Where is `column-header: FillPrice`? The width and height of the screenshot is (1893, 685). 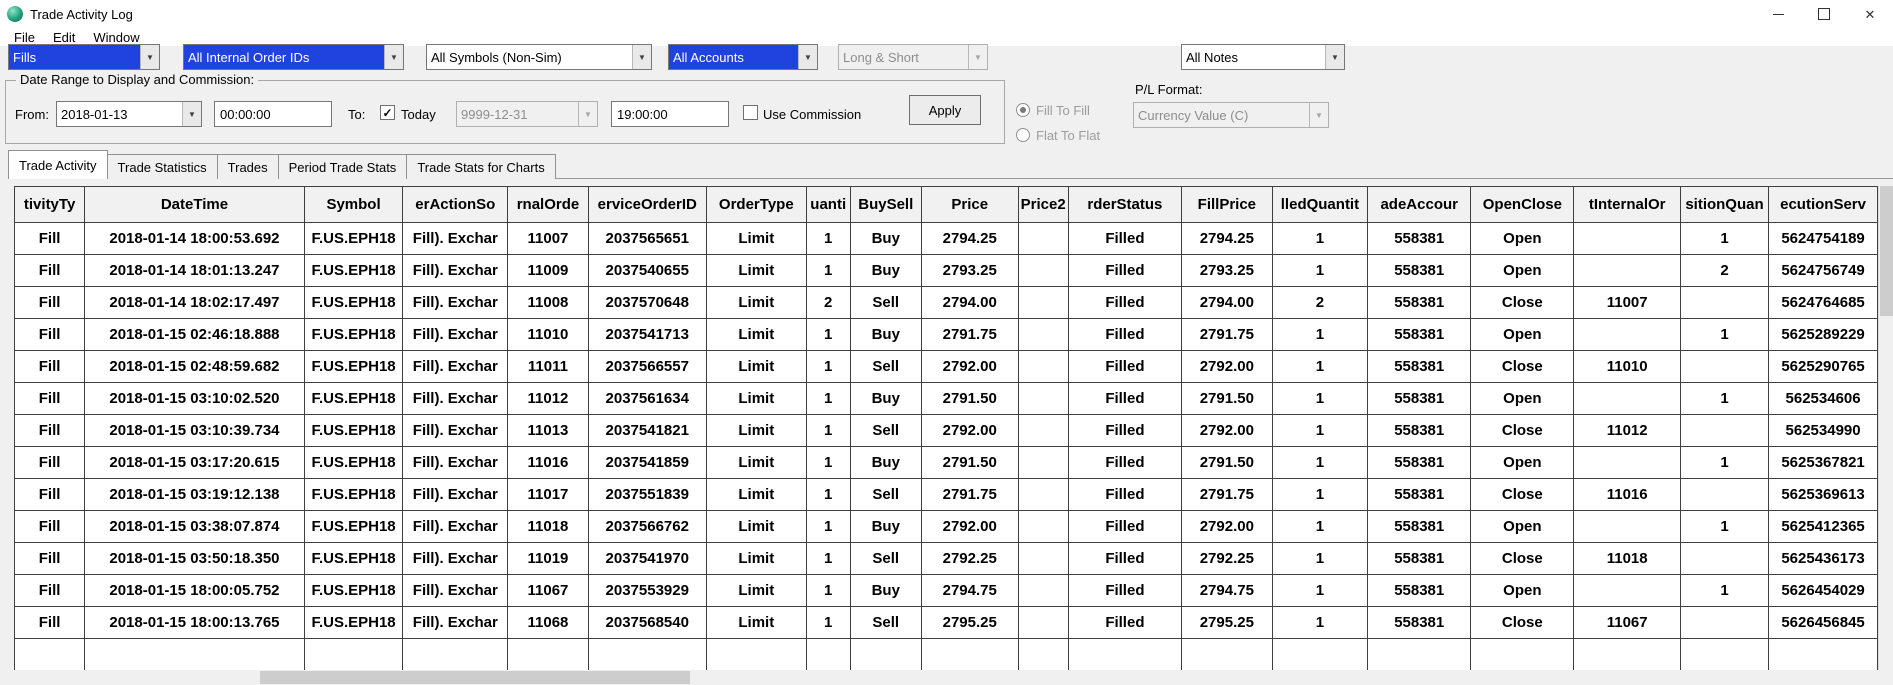
column-header: FillPrice is located at coordinates (1227, 204).